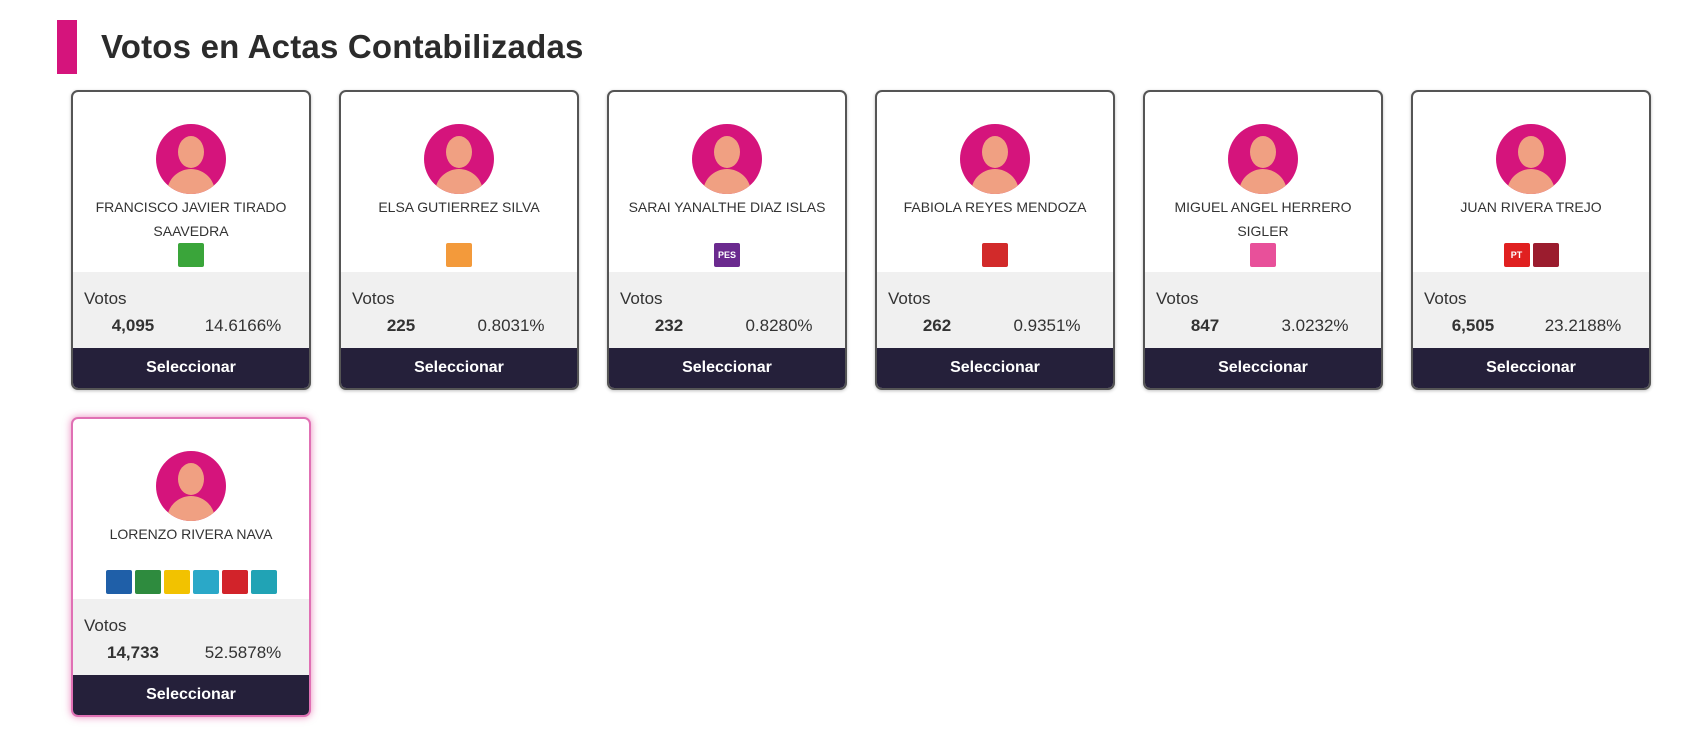 This screenshot has width=1706, height=754. What do you see at coordinates (1315, 325) in the screenshot?
I see `vote-percent: 3.0232%` at bounding box center [1315, 325].